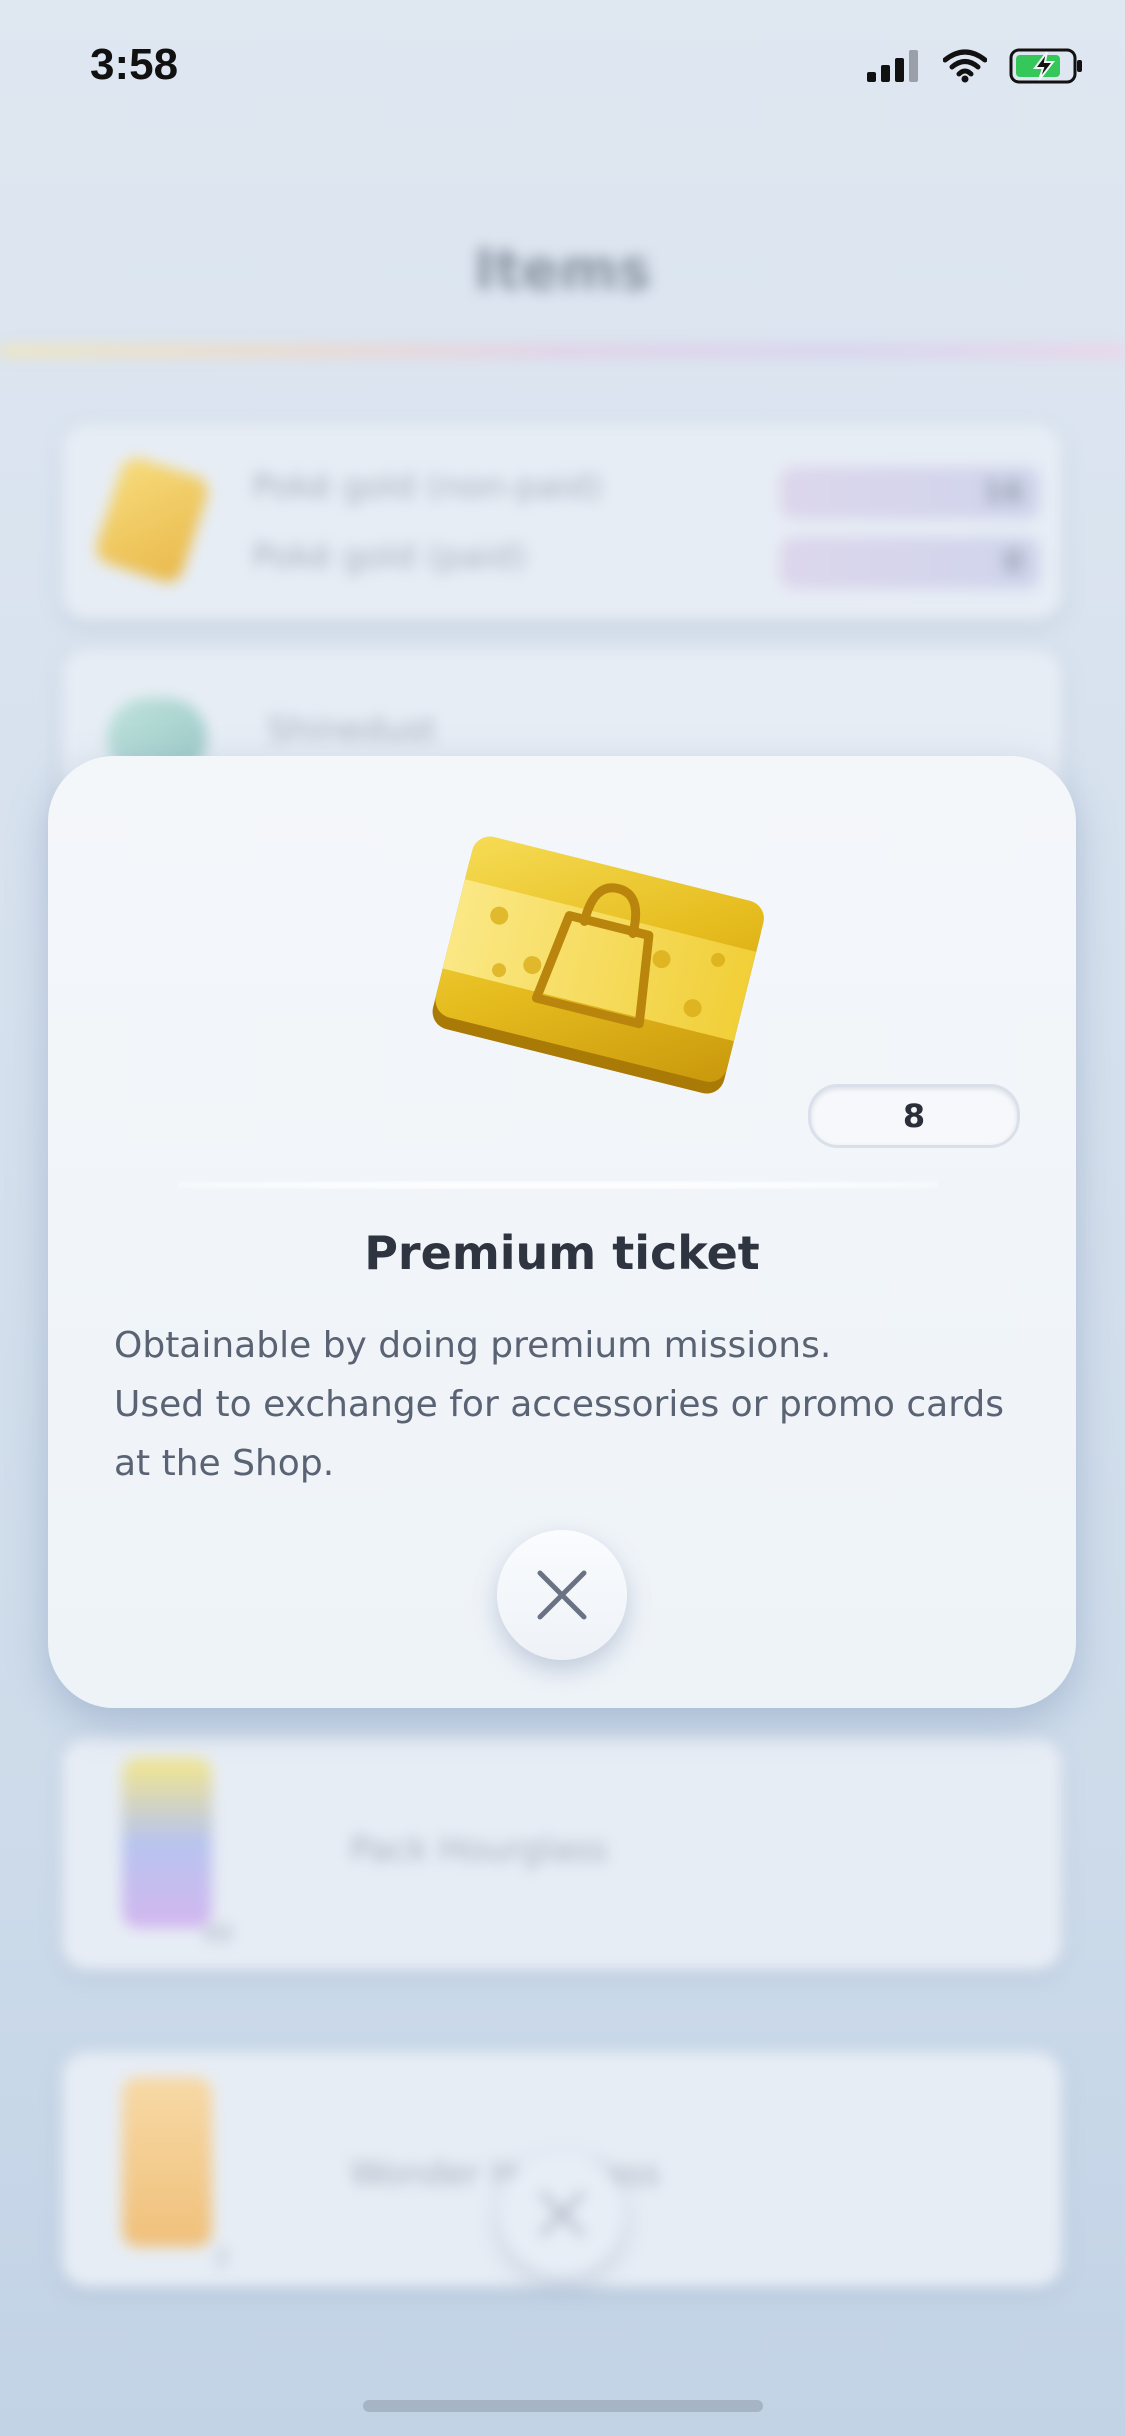 The image size is (1125, 2436). Describe the element at coordinates (562, 351) in the screenshot. I see `background-divider` at that location.